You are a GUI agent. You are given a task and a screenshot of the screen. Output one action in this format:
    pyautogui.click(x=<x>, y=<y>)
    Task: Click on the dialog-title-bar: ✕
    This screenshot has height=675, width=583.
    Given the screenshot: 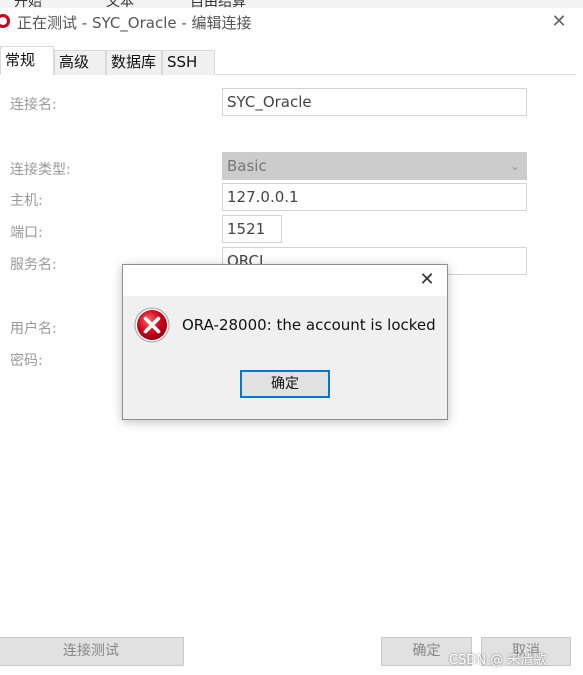 What is the action you would take?
    pyautogui.click(x=285, y=280)
    